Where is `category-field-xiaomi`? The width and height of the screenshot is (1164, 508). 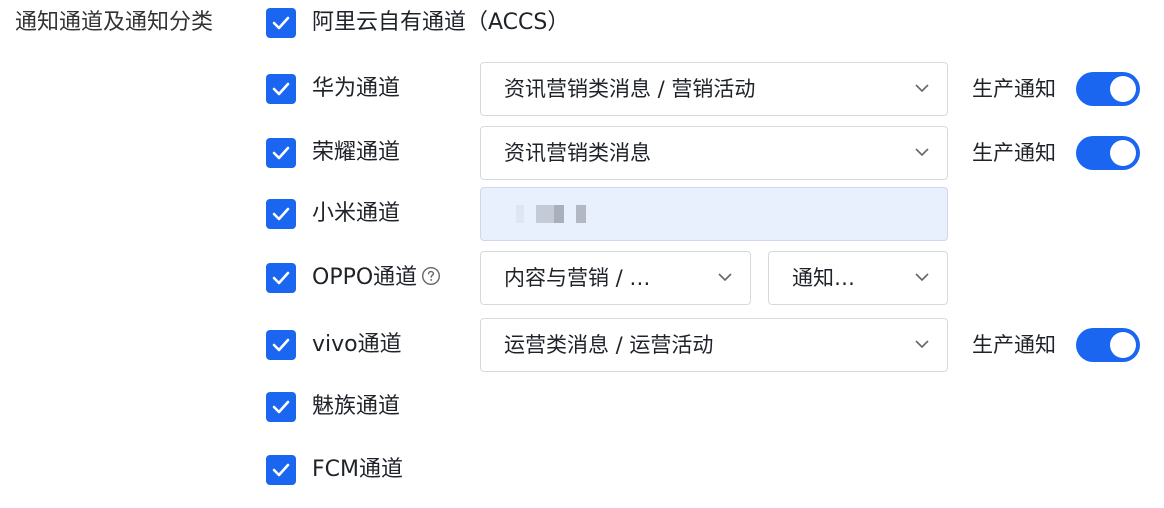
category-field-xiaomi is located at coordinates (714, 214).